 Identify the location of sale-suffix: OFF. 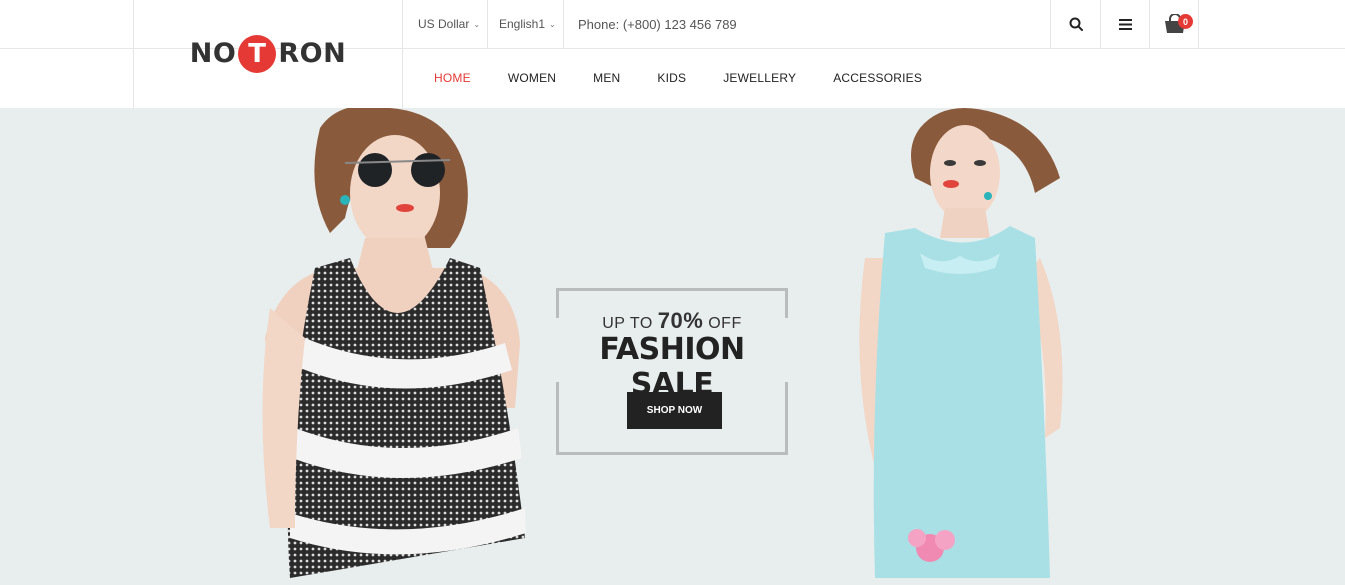
(725, 323).